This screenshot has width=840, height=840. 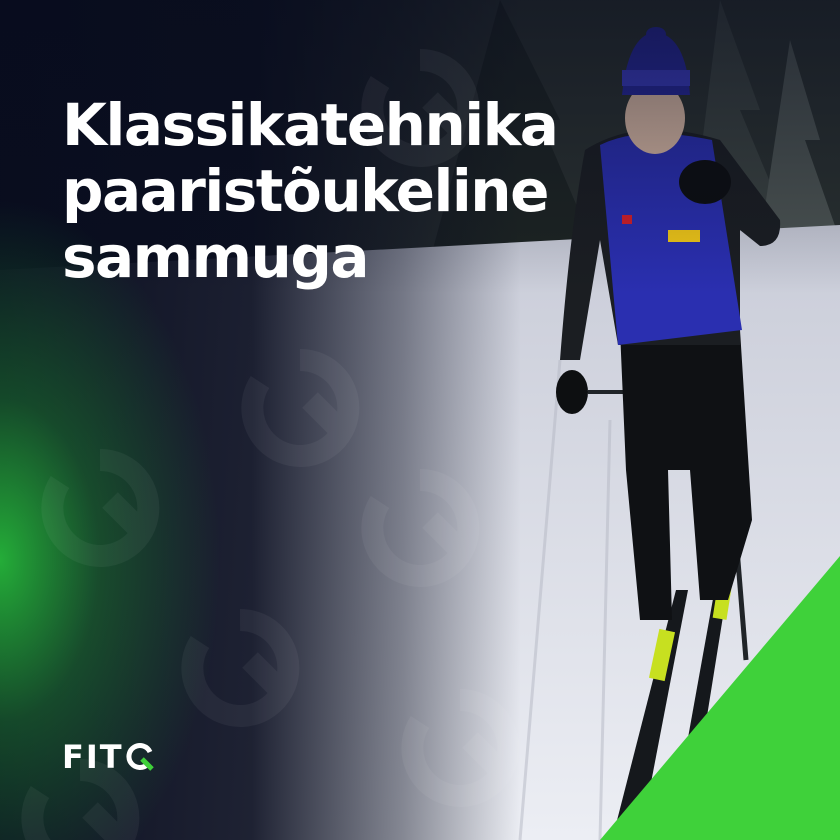 What do you see at coordinates (93, 757) in the screenshot?
I see `logo-text: FIT` at bounding box center [93, 757].